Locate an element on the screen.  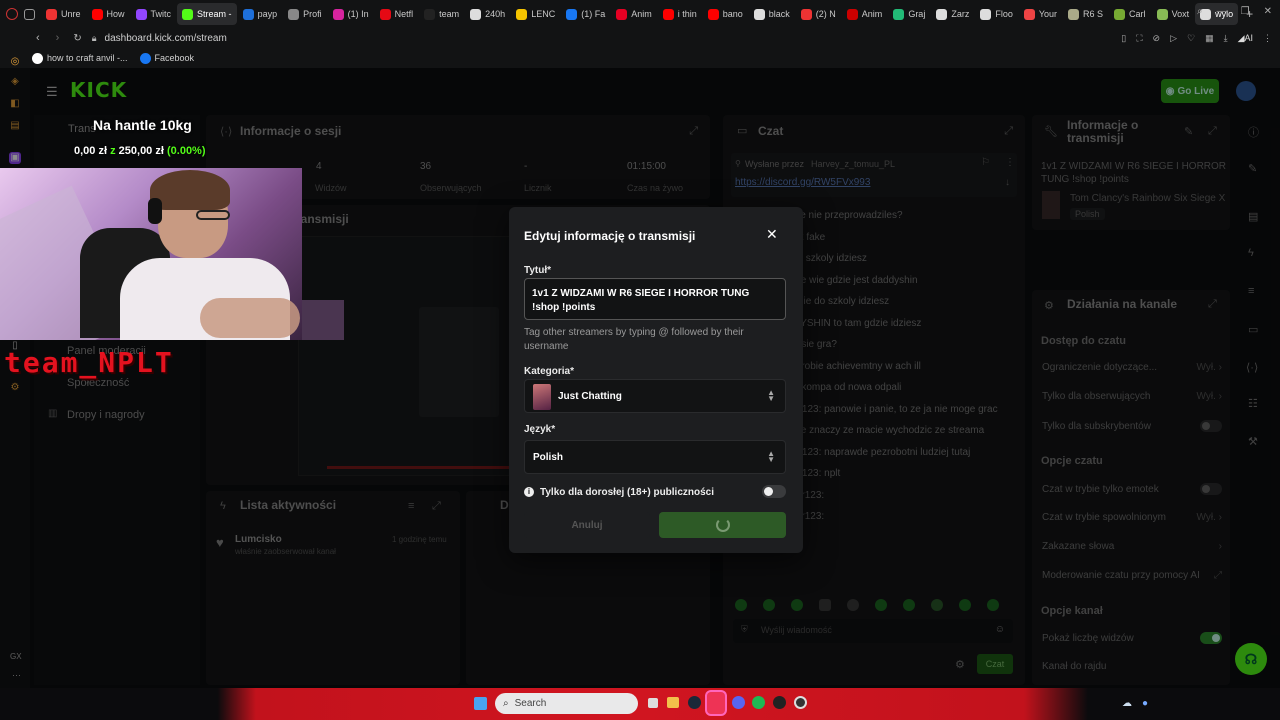
tab-label: black is located at coordinates (779, 14).